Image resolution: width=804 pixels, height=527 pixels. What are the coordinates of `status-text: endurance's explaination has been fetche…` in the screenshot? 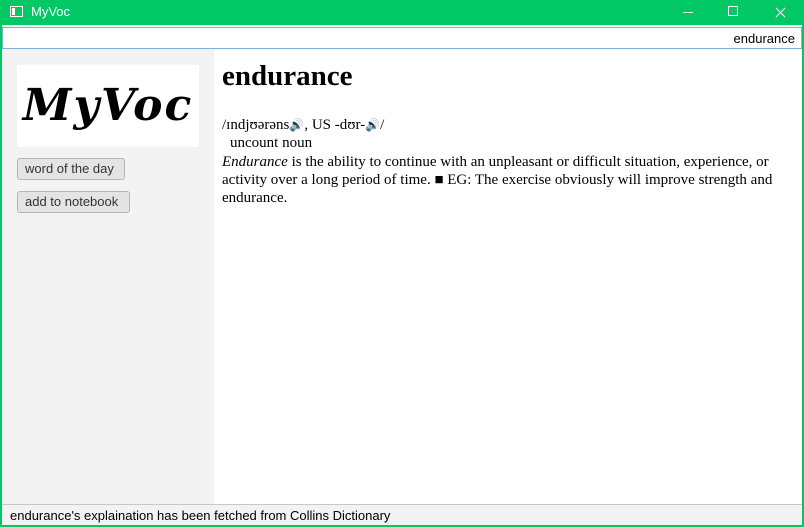 It's located at (200, 515).